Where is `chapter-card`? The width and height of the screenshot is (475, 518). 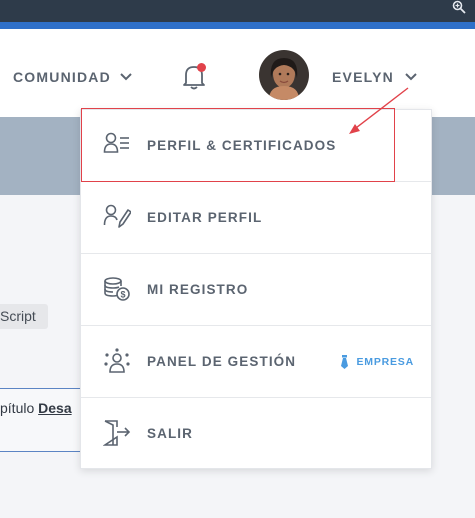
chapter-card is located at coordinates (40, 420).